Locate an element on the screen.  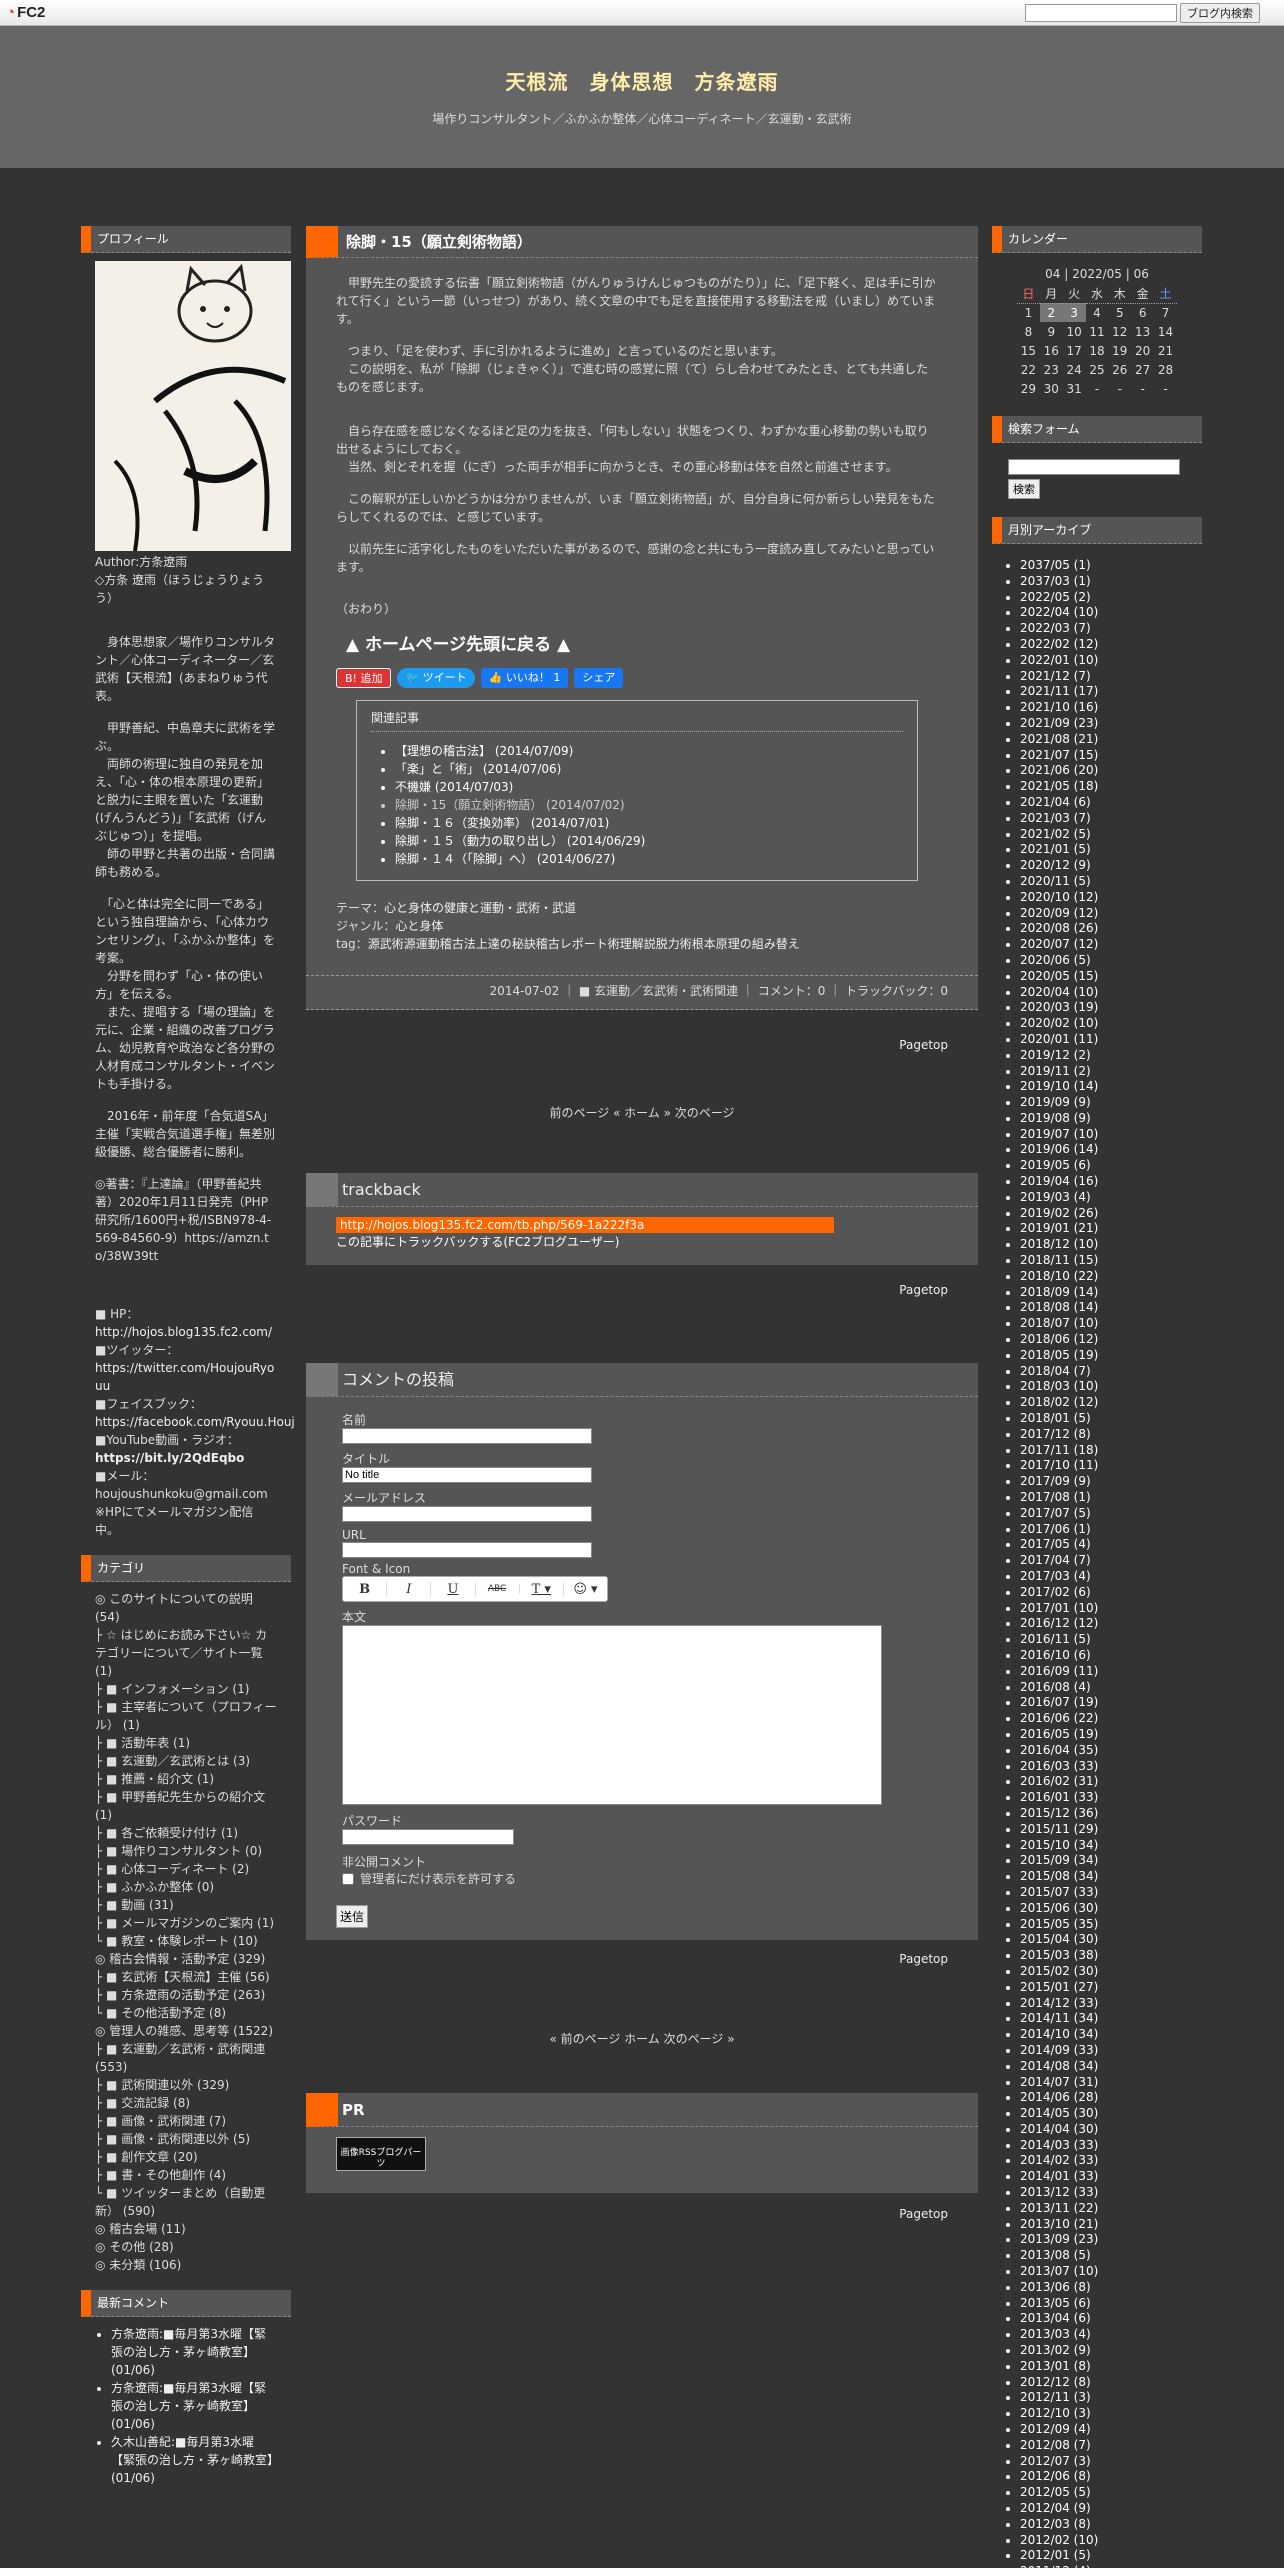
category-item: └ ■ ツイッターまとめ（自動更新） (590) is located at coordinates (186, 2202).